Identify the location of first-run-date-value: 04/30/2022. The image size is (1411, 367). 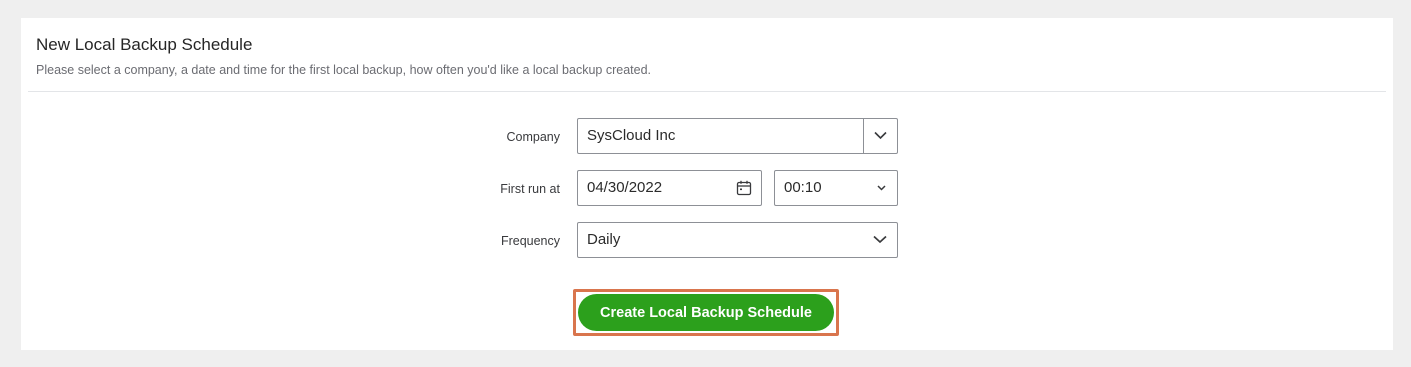
(625, 187).